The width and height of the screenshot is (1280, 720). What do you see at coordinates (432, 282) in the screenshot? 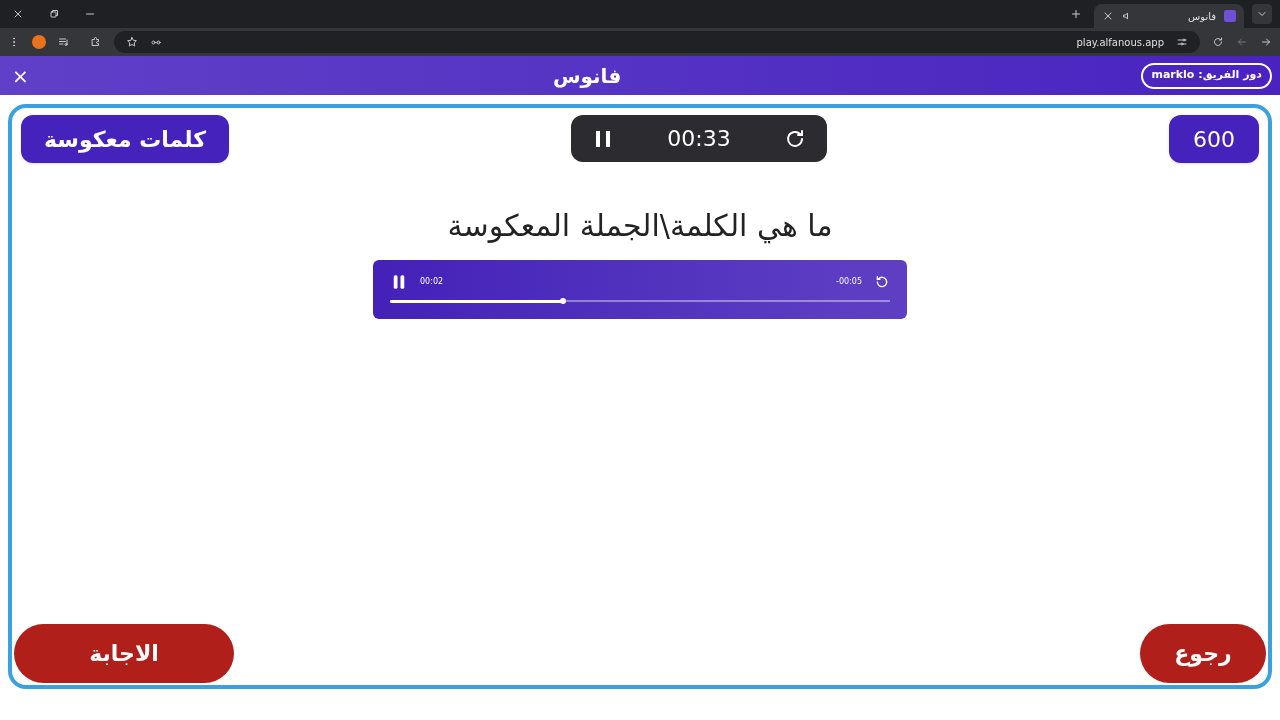
I see `elapsed-time: 00:02` at bounding box center [432, 282].